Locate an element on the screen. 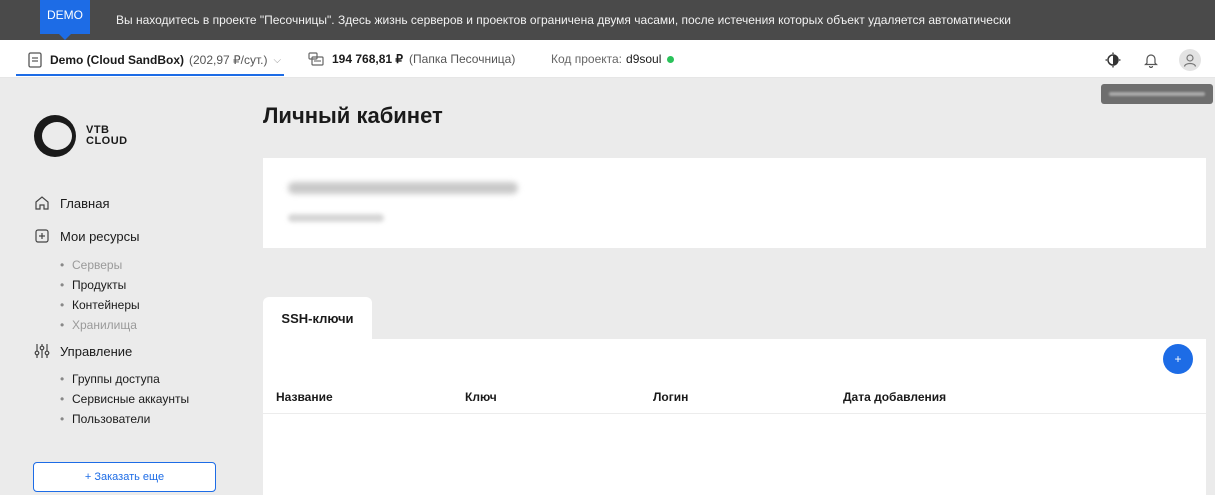 The image size is (1215, 495). sidebar-item-label: Управление is located at coordinates (96, 351).